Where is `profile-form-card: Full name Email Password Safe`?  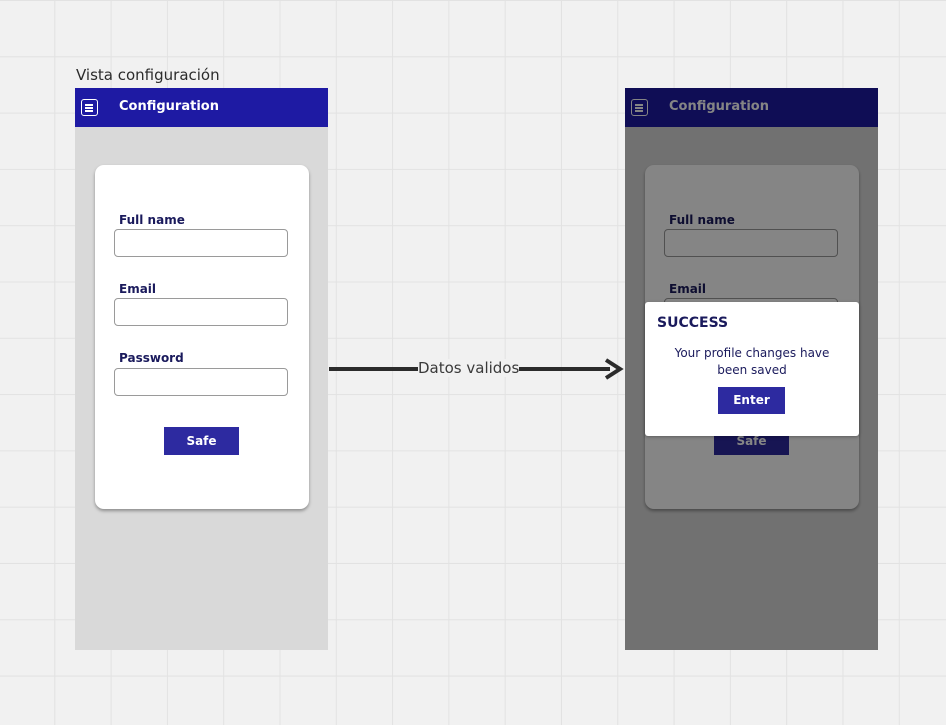
profile-form-card: Full name Email Password Safe is located at coordinates (202, 337).